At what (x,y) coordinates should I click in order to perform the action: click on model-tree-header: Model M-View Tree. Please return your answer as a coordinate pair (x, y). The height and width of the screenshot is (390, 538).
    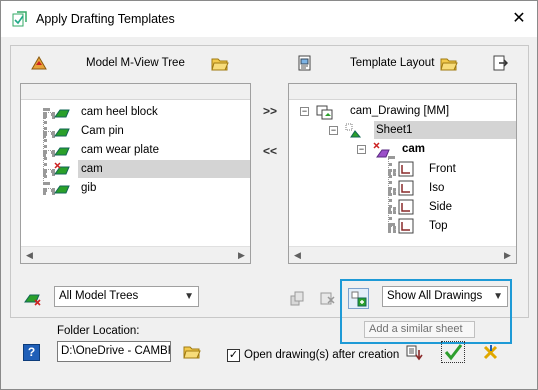
    Looking at the image, I should click on (135, 63).